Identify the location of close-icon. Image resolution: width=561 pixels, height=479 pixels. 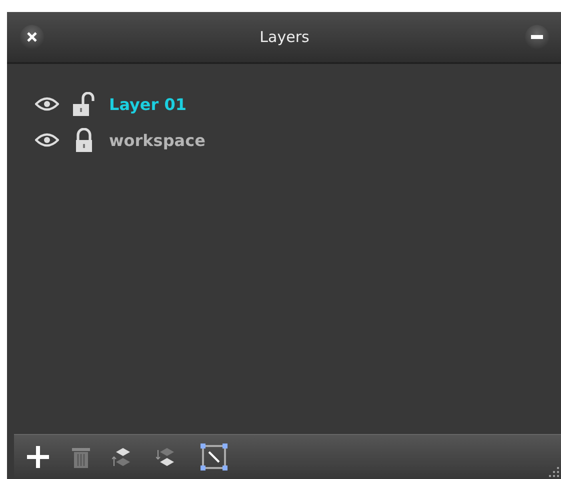
(32, 37).